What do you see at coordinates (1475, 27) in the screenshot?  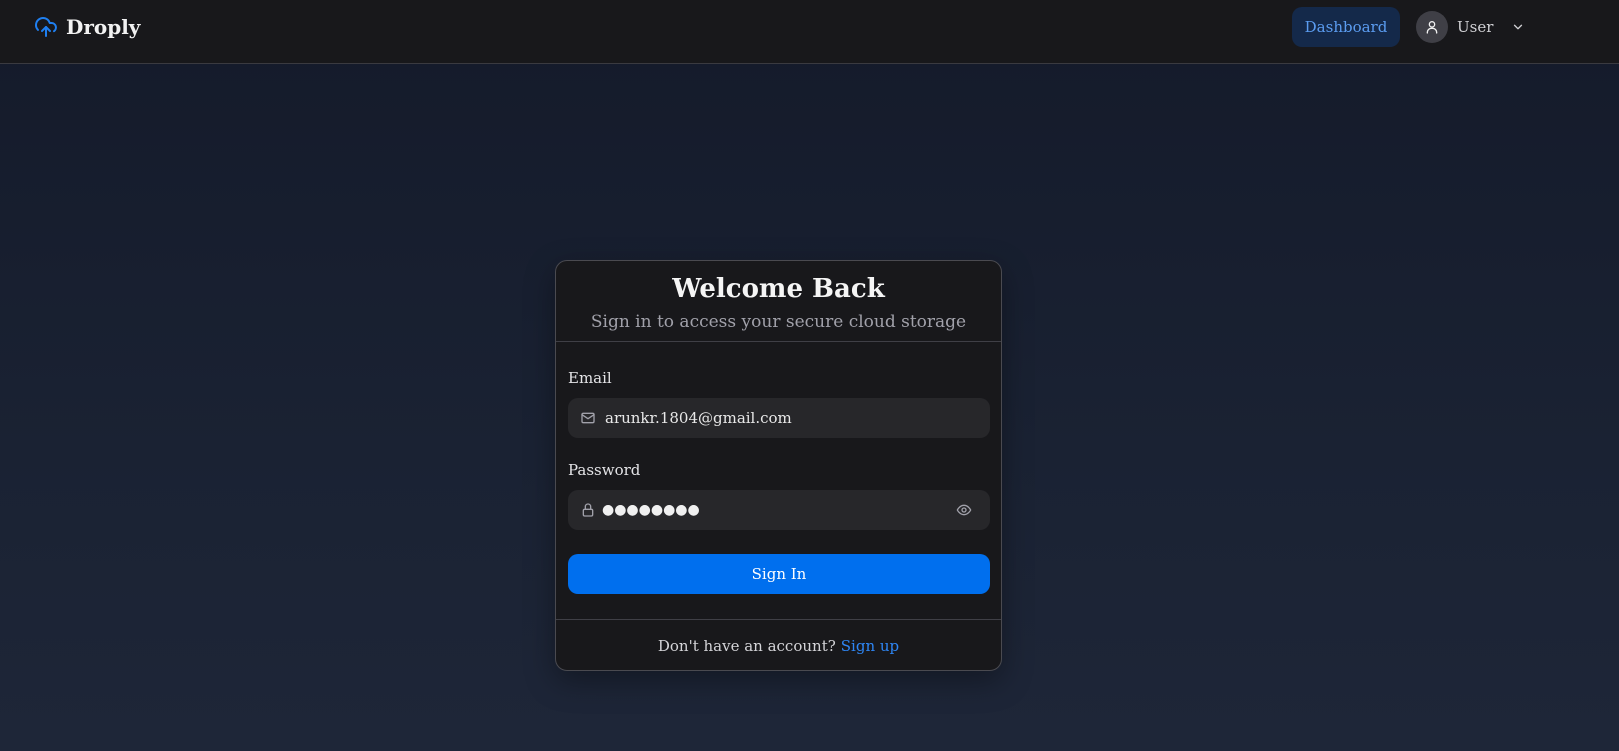 I see `user-name: User` at bounding box center [1475, 27].